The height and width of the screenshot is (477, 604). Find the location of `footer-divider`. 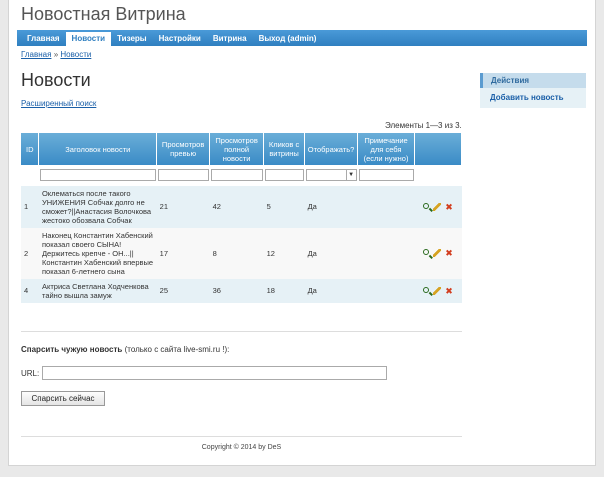

footer-divider is located at coordinates (241, 436).